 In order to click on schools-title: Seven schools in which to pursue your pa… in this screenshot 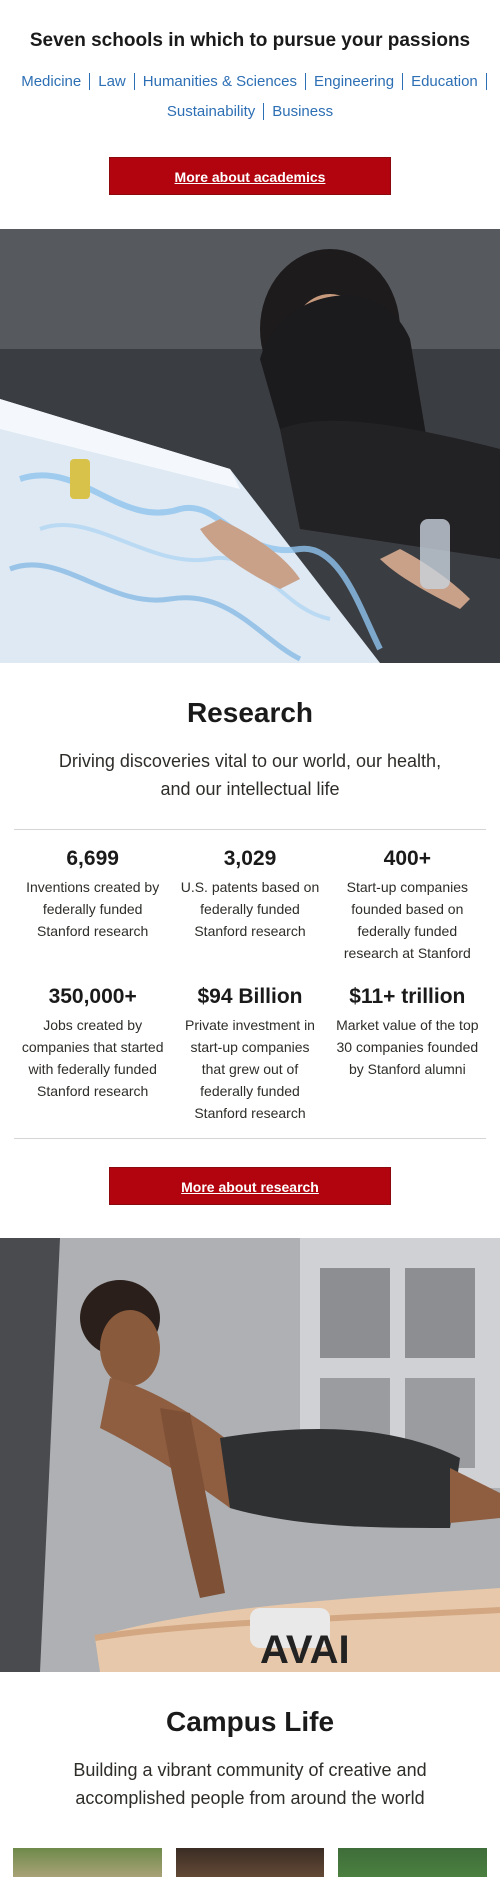, I will do `click(250, 40)`.